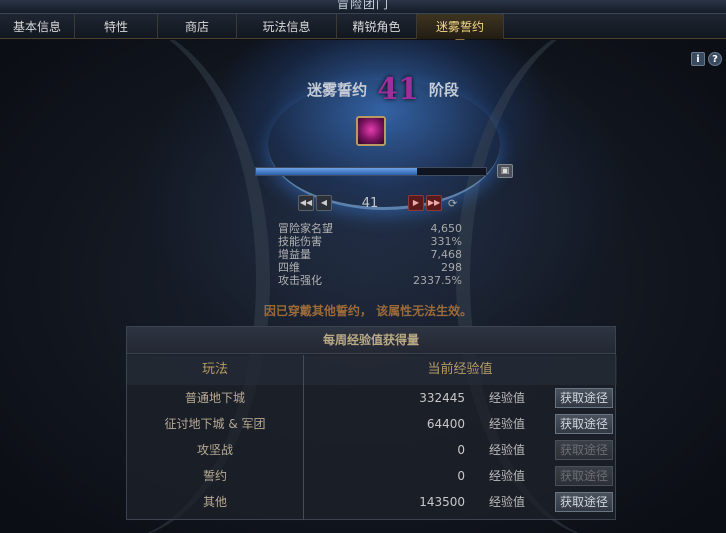 The height and width of the screenshot is (533, 726). Describe the element at coordinates (437, 280) in the screenshot. I see `stat-value: 2337.5%` at that location.